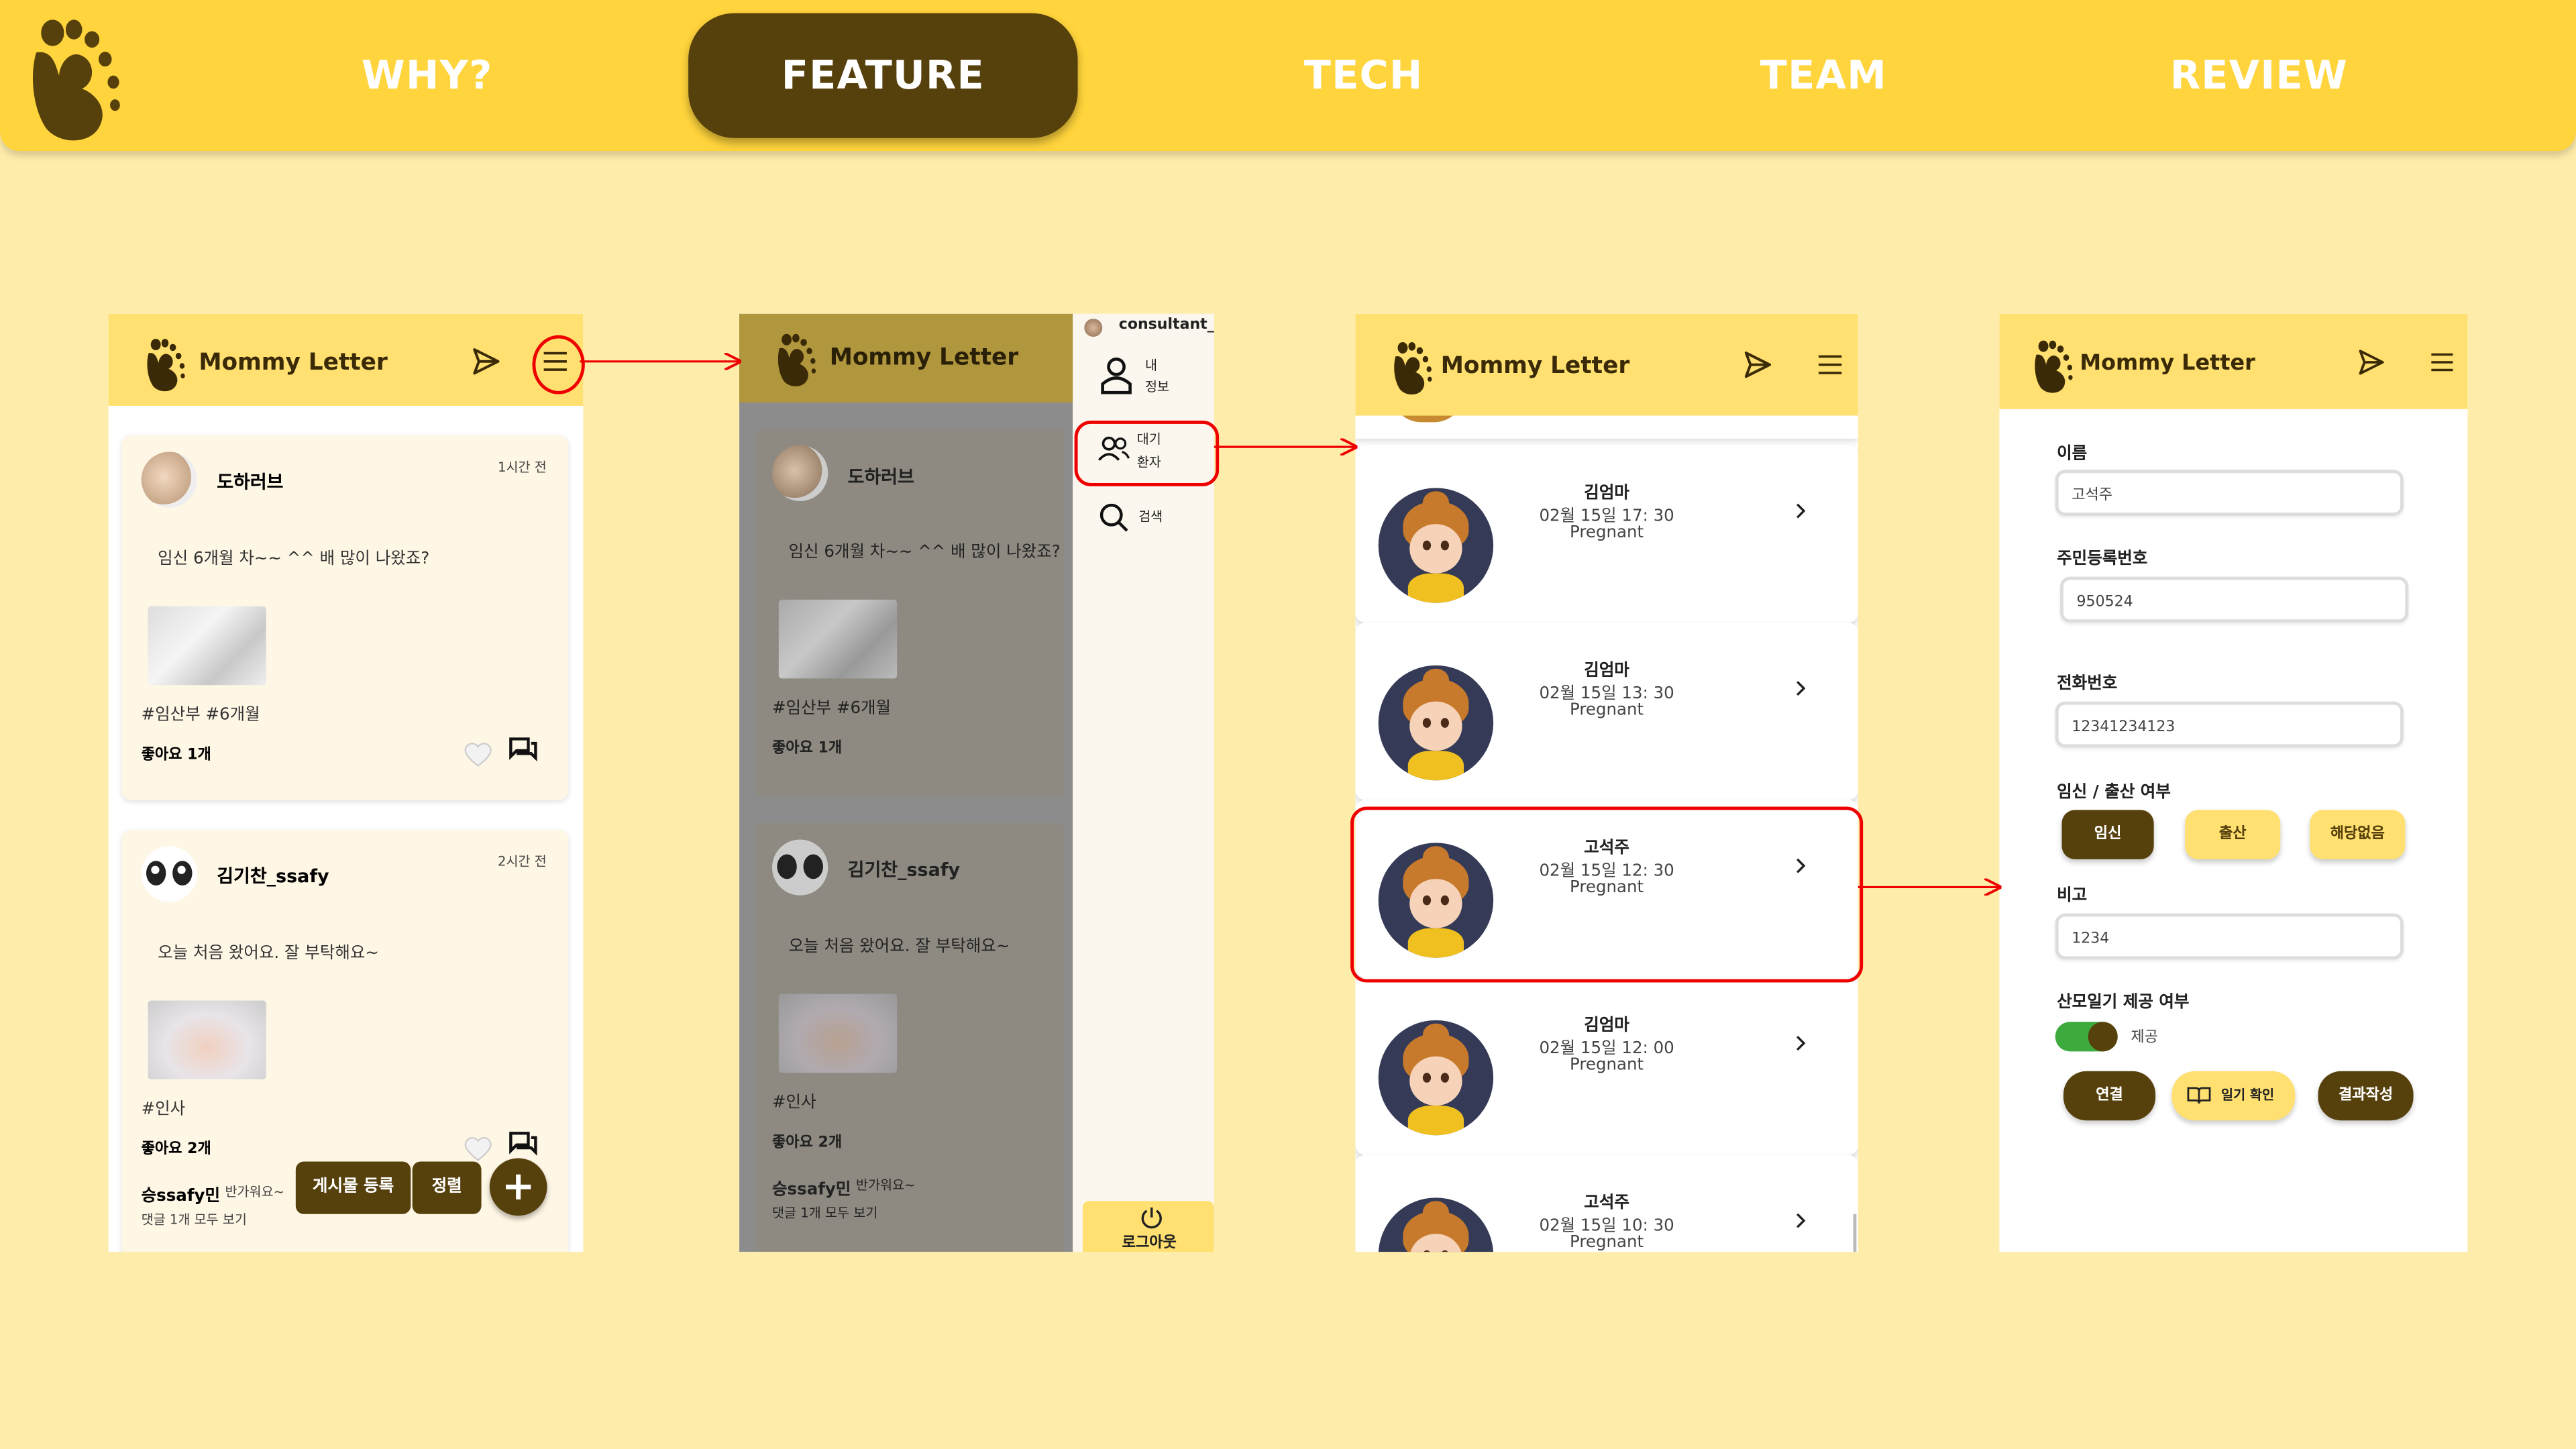 Image resolution: width=2576 pixels, height=1449 pixels. I want to click on ssn-field: 950524, so click(2234, 599).